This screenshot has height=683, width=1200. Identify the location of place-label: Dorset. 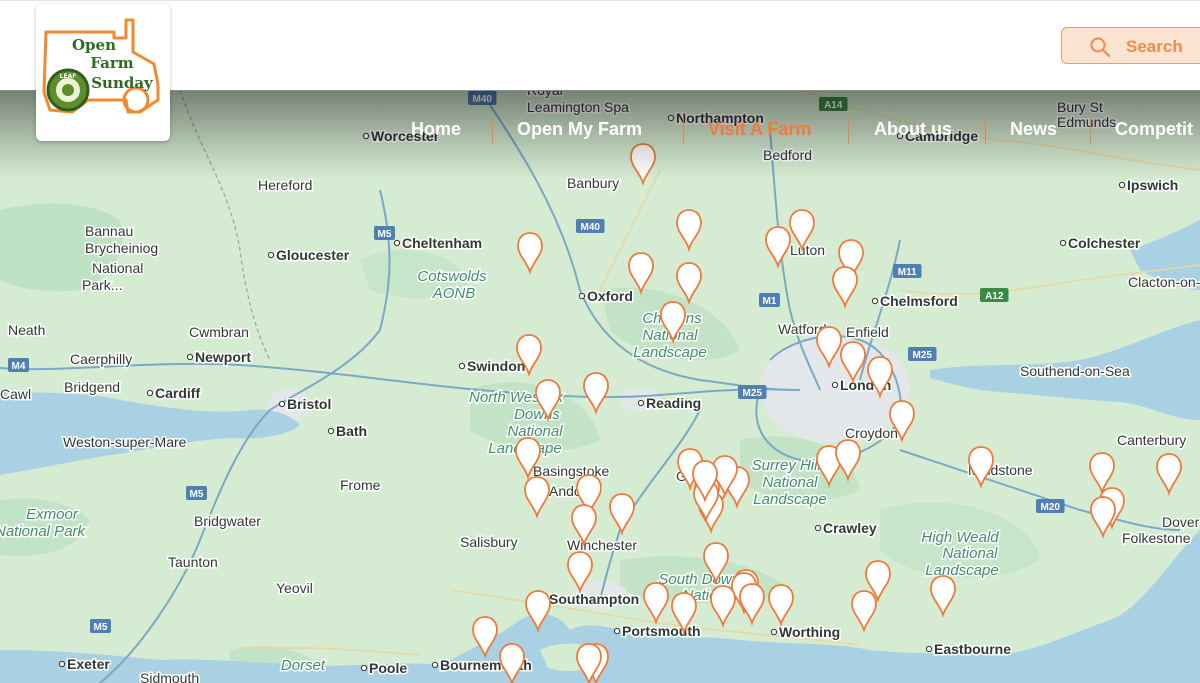
(303, 665).